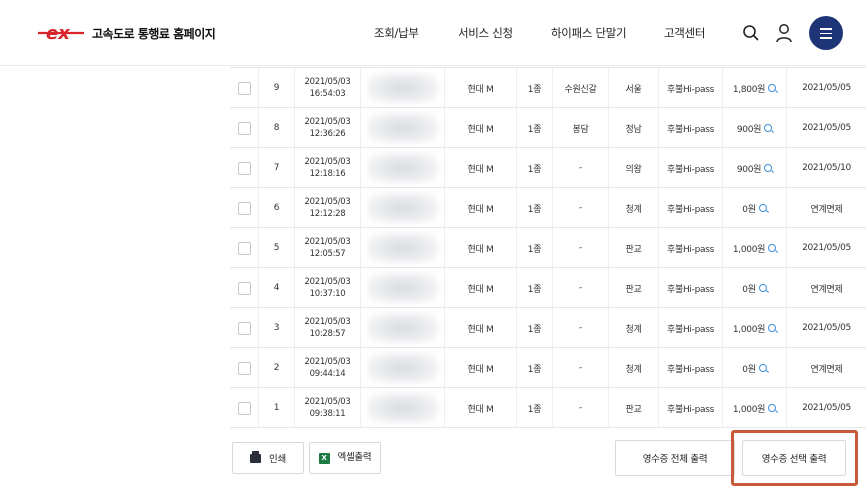  I want to click on time-line: 09:44:14, so click(327, 374).